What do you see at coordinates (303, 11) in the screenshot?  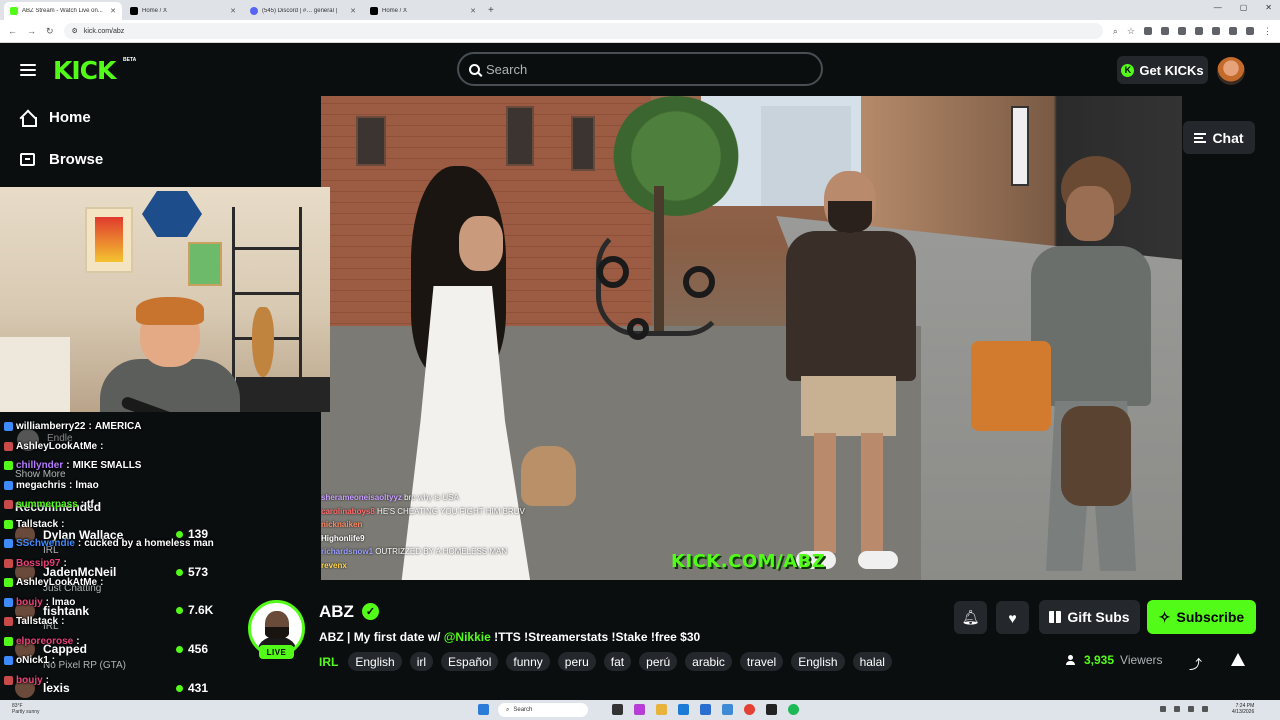 I see `browser-tab-discord: (545) Discord | #… general | ✕` at bounding box center [303, 11].